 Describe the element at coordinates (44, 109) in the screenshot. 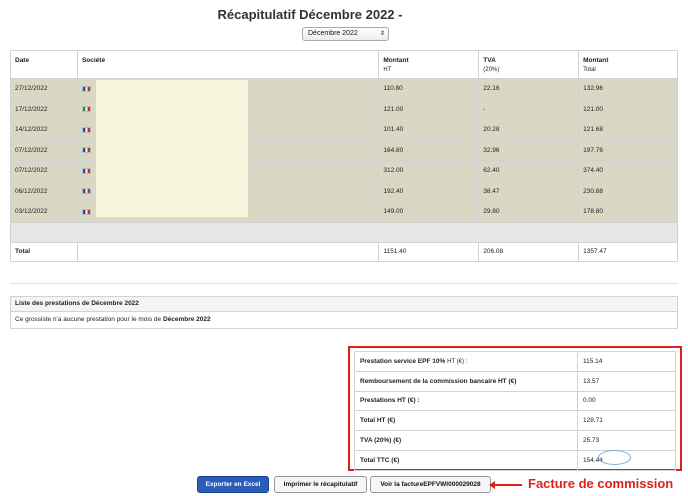

I see `cell-date: 17/12/2022` at that location.